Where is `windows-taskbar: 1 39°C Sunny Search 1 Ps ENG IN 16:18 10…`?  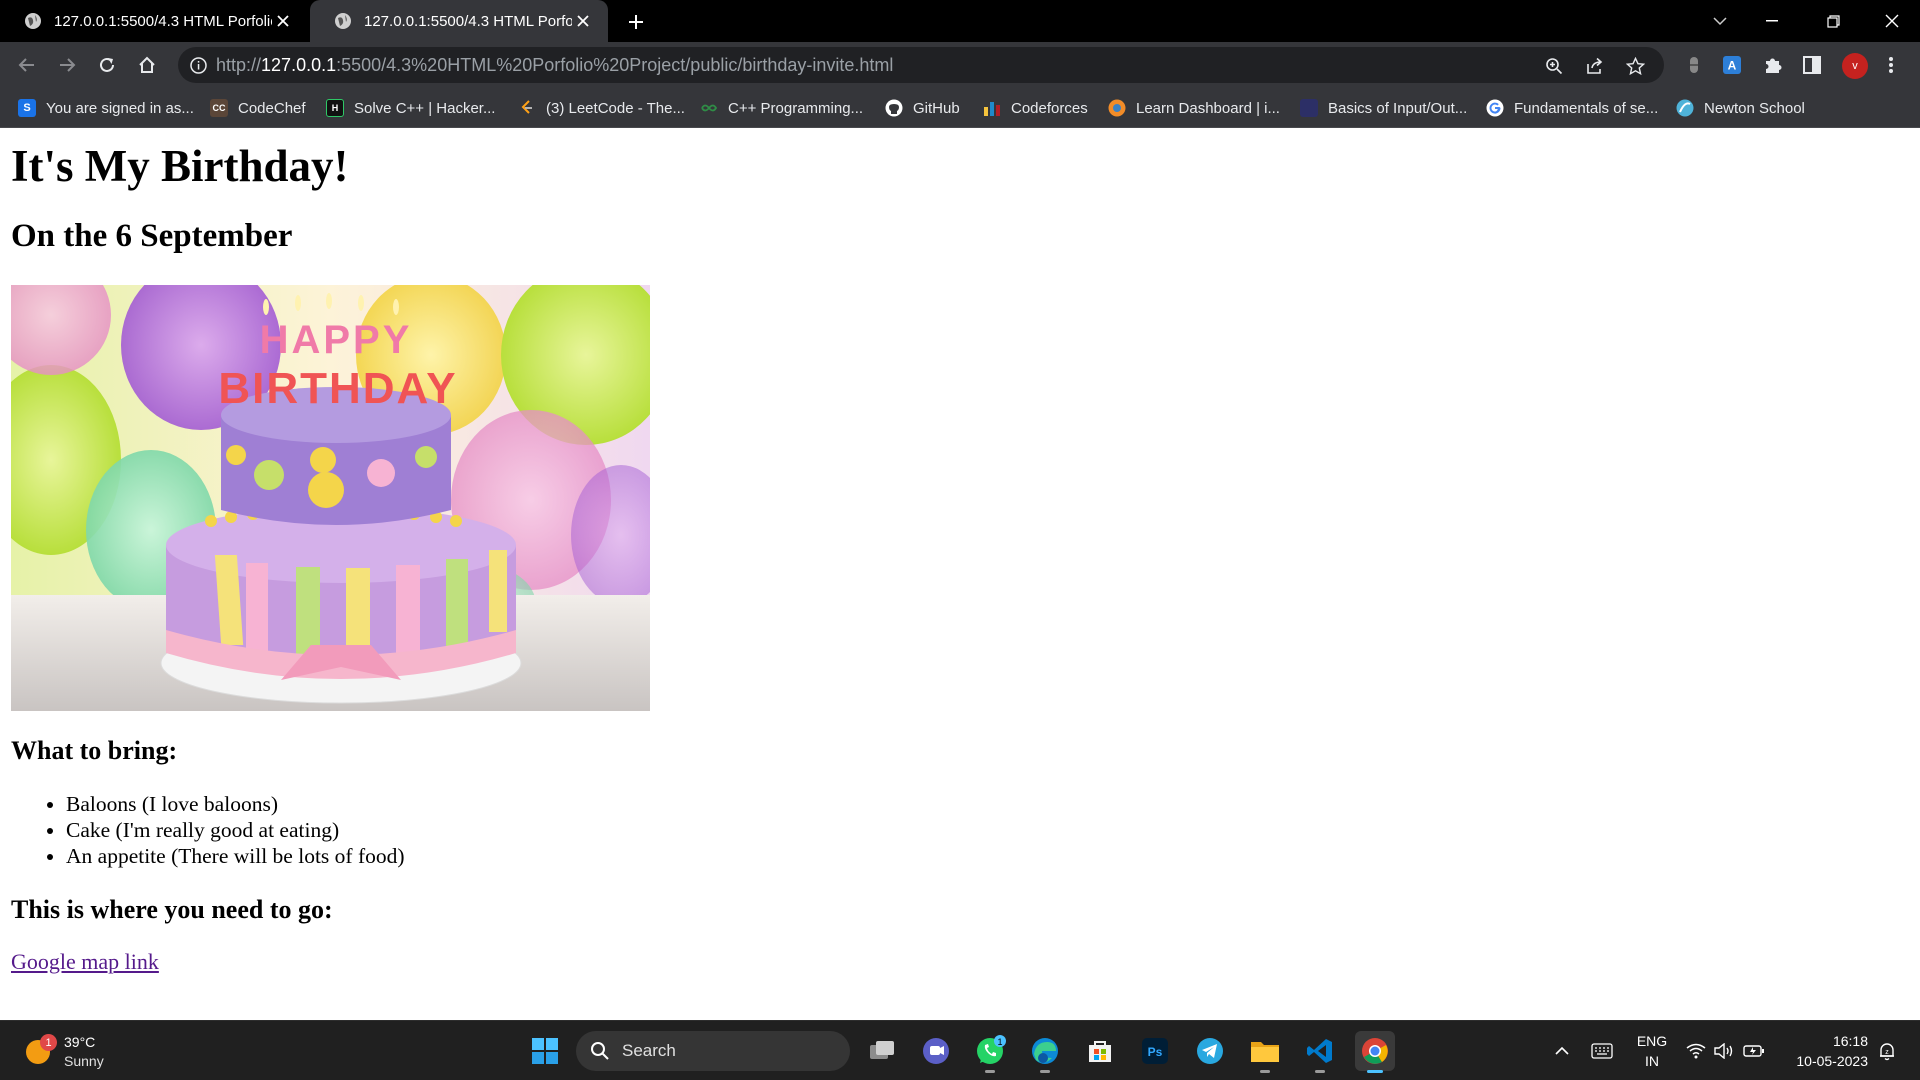 windows-taskbar: 1 39°C Sunny Search 1 Ps ENG IN 16:18 10… is located at coordinates (960, 1050).